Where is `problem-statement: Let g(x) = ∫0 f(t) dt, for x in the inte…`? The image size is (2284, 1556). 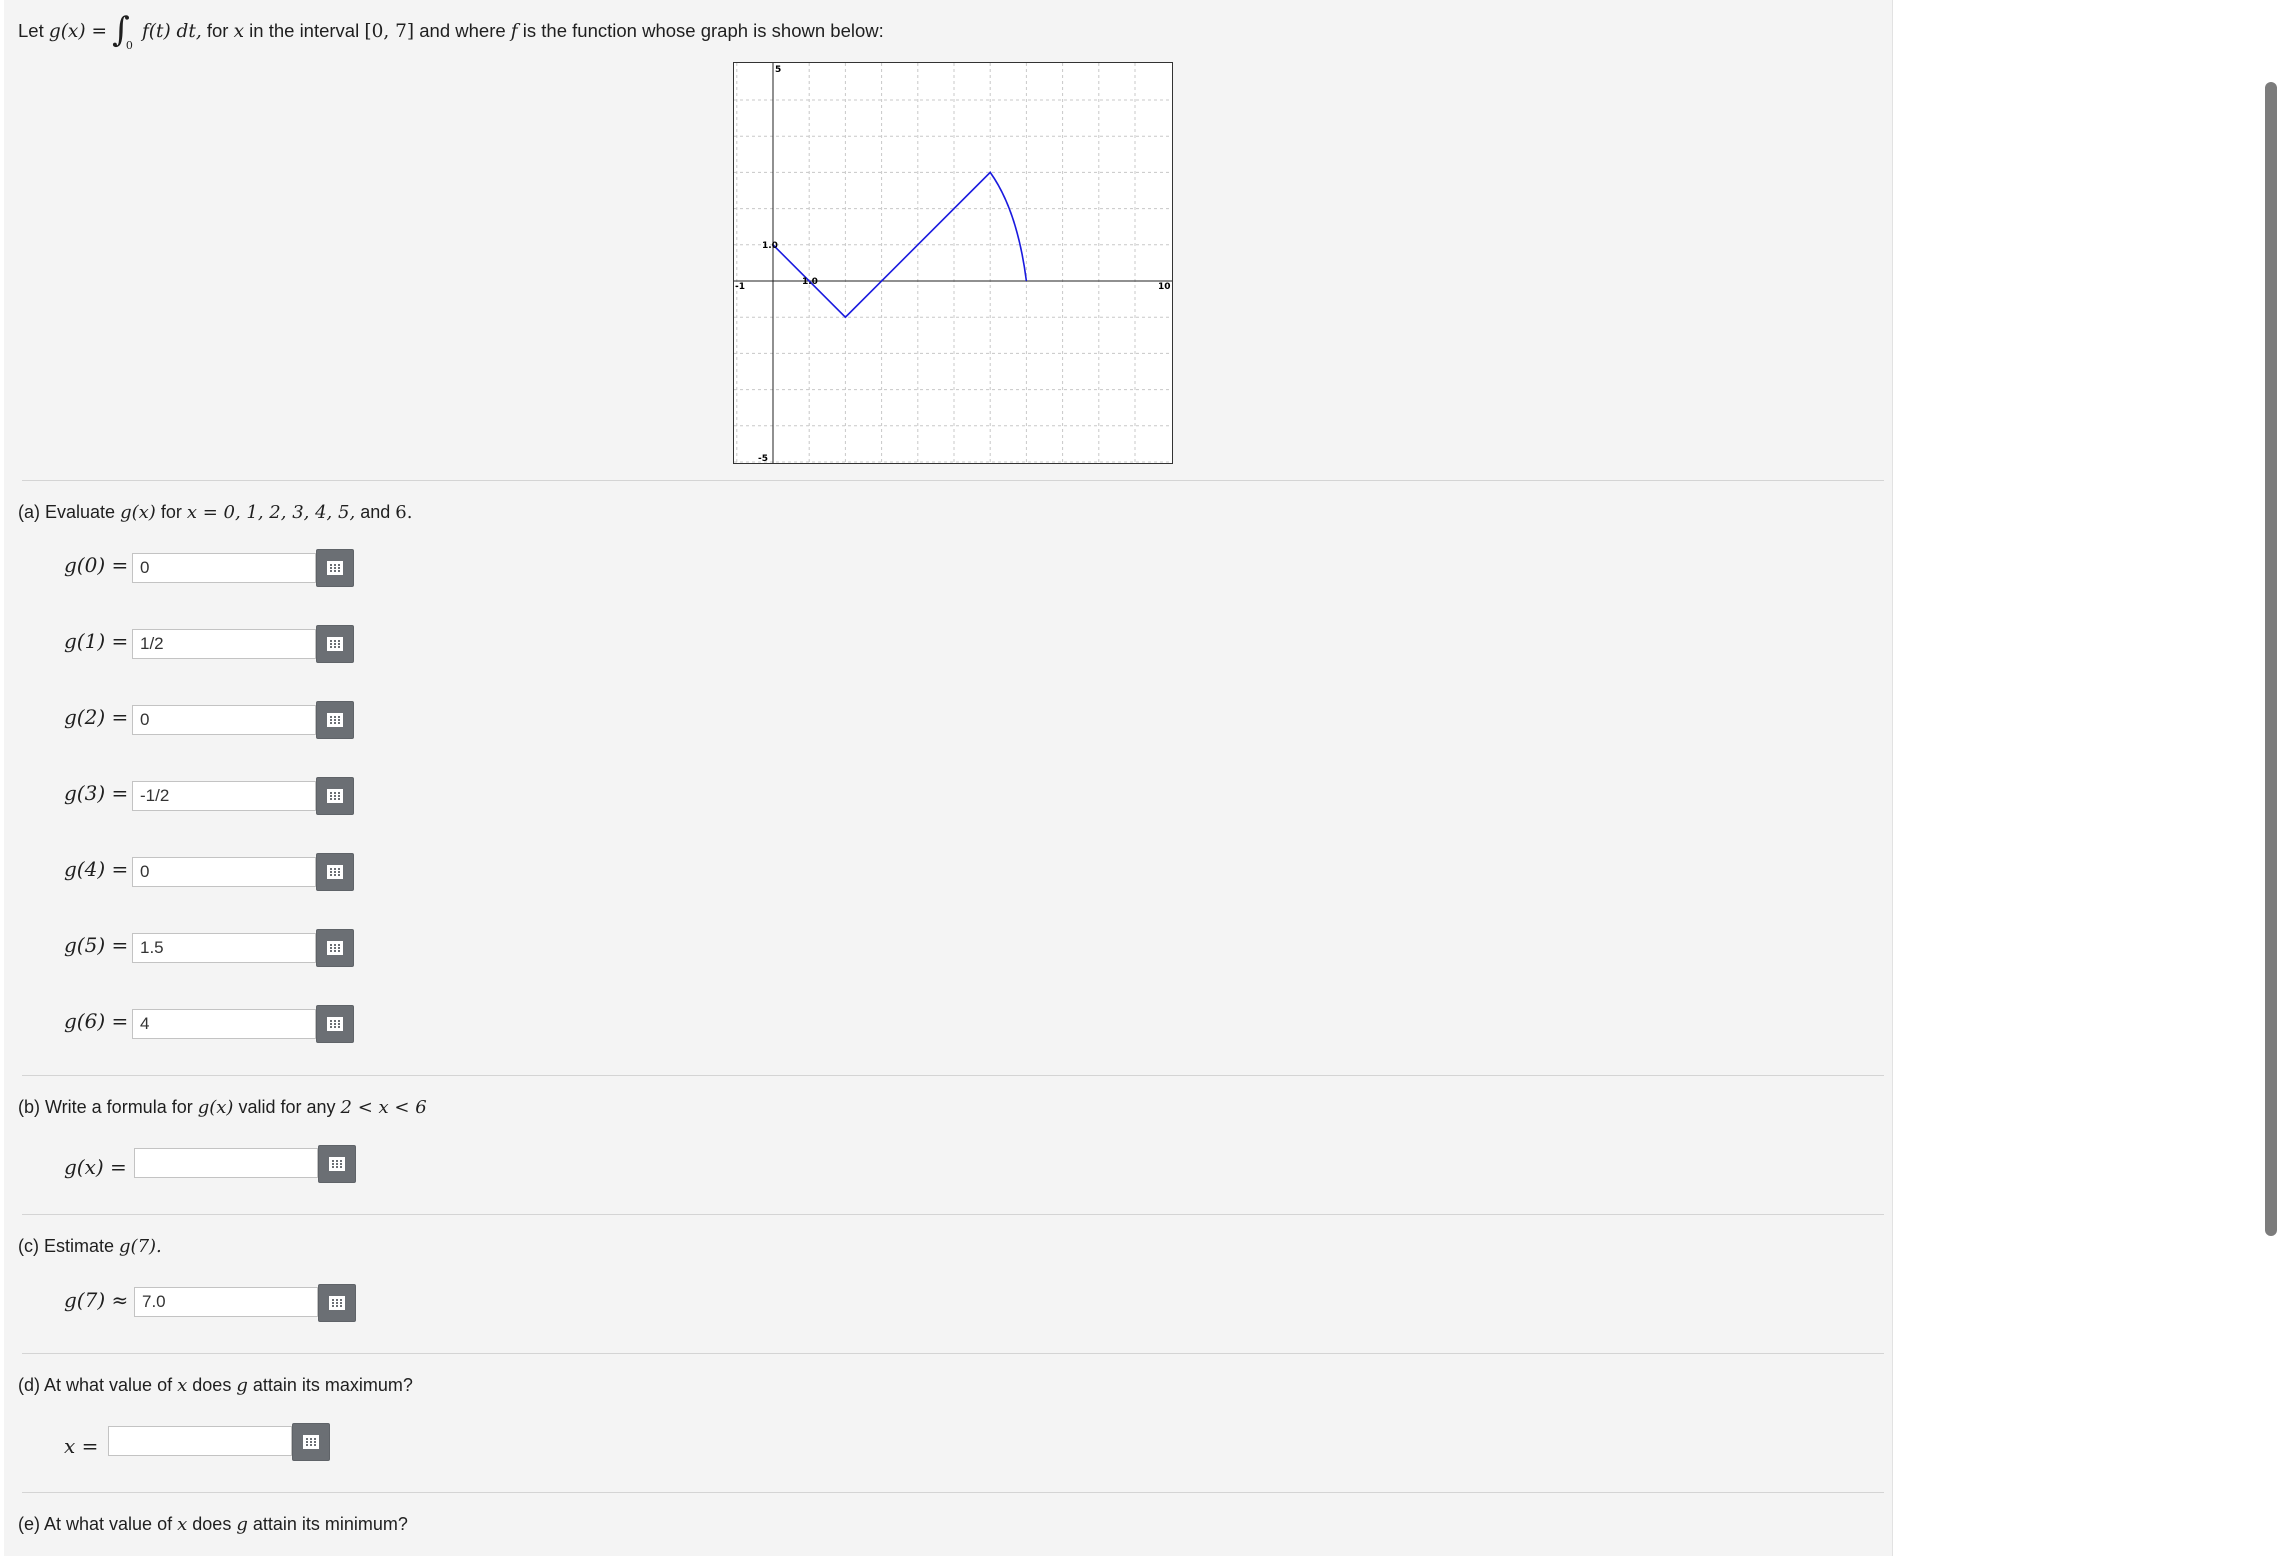
problem-statement: Let g(x) = ∫0 f(t) dt, for x in the inte… is located at coordinates (451, 29).